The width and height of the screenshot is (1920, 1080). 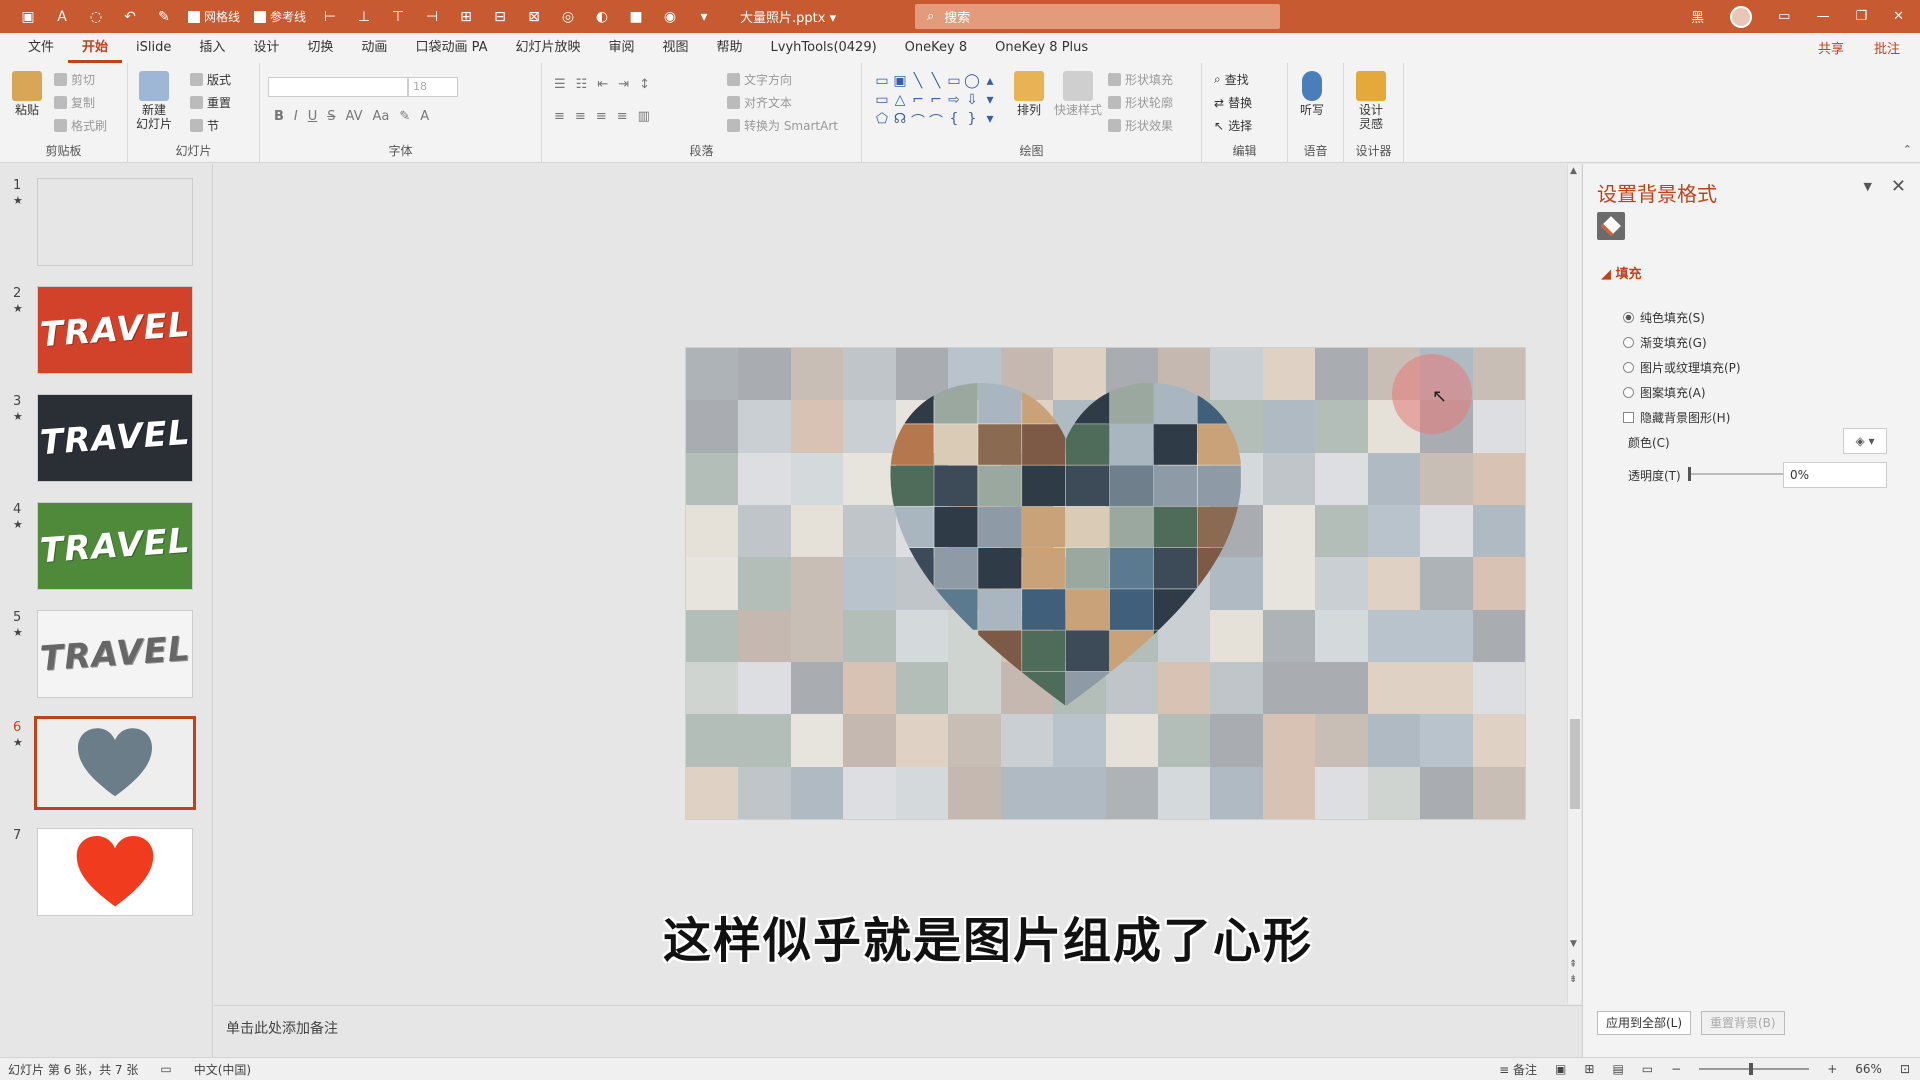 What do you see at coordinates (568, 17) in the screenshot?
I see `merge-shapes-icon: ◎` at bounding box center [568, 17].